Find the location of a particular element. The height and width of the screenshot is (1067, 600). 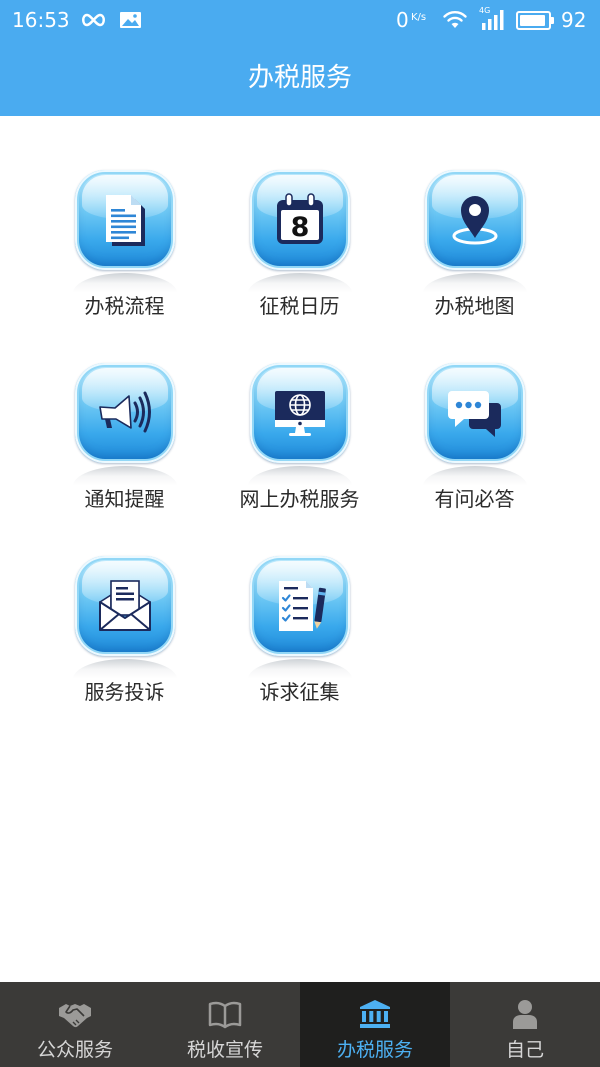

app-header: 16:53 0 K/s 4G 92 办税服务 is located at coordinates (300, 58).